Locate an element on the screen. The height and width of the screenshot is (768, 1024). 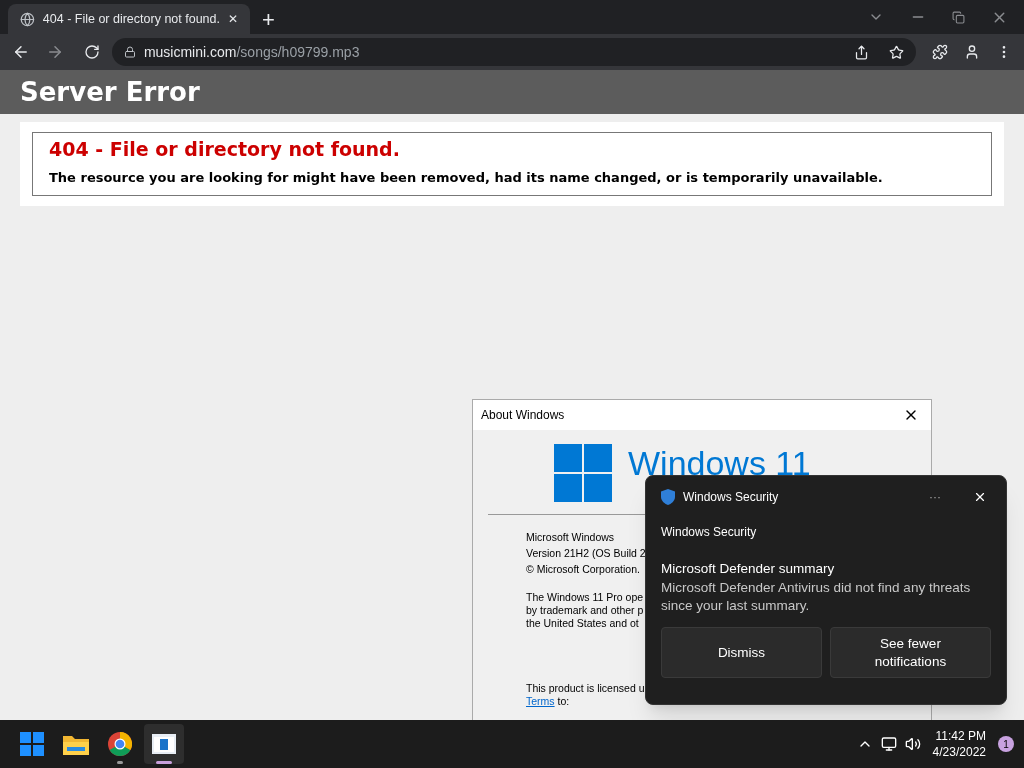
about-text-line: to: is located at coordinates (563, 701).